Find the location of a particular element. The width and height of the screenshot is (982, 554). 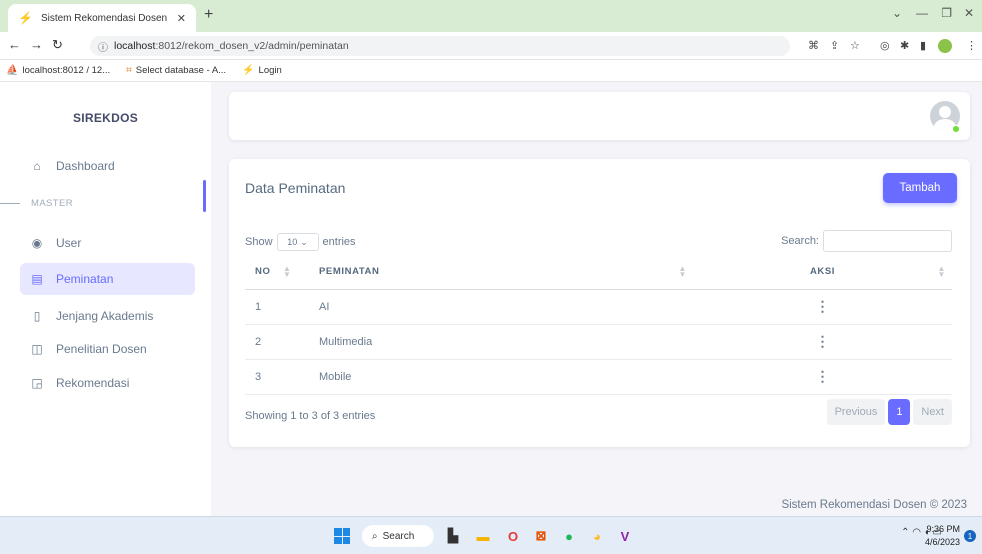

brand-logo: SIREKDOS is located at coordinates (105, 118).